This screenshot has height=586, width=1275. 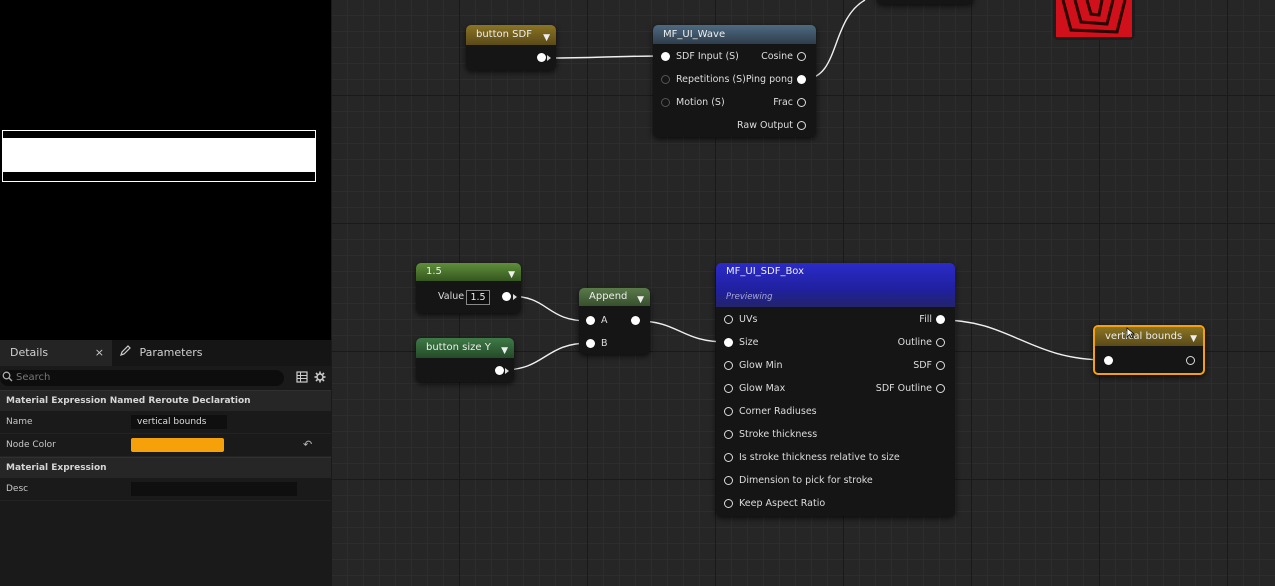 I want to click on node-button-size-y: button size Y ▼, so click(x=465, y=360).